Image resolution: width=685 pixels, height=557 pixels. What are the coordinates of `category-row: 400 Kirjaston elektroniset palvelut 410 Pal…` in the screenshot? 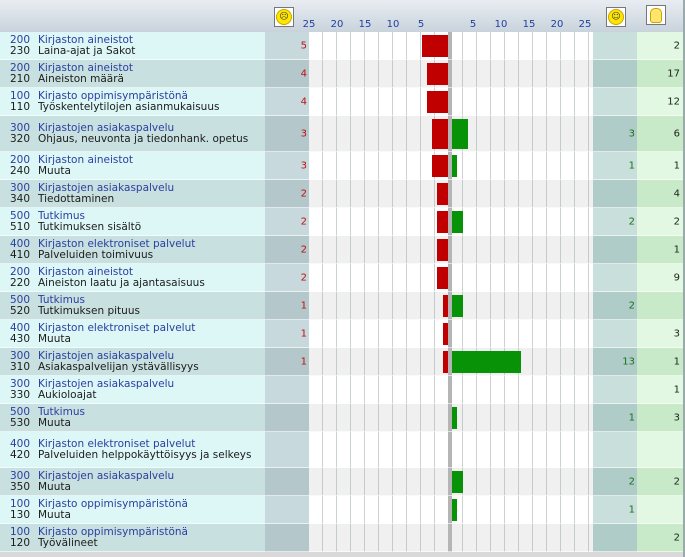 It's located at (342, 250).